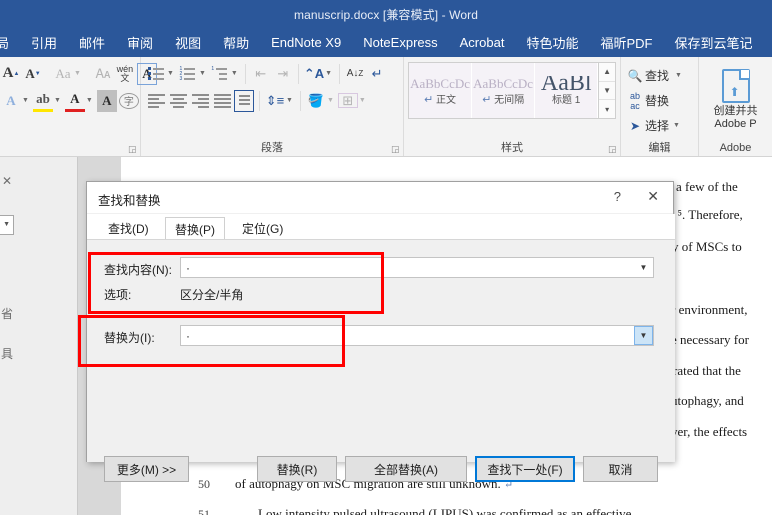 This screenshot has height=515, width=772. I want to click on styles-scroll-down-icon: ▼, so click(607, 91).